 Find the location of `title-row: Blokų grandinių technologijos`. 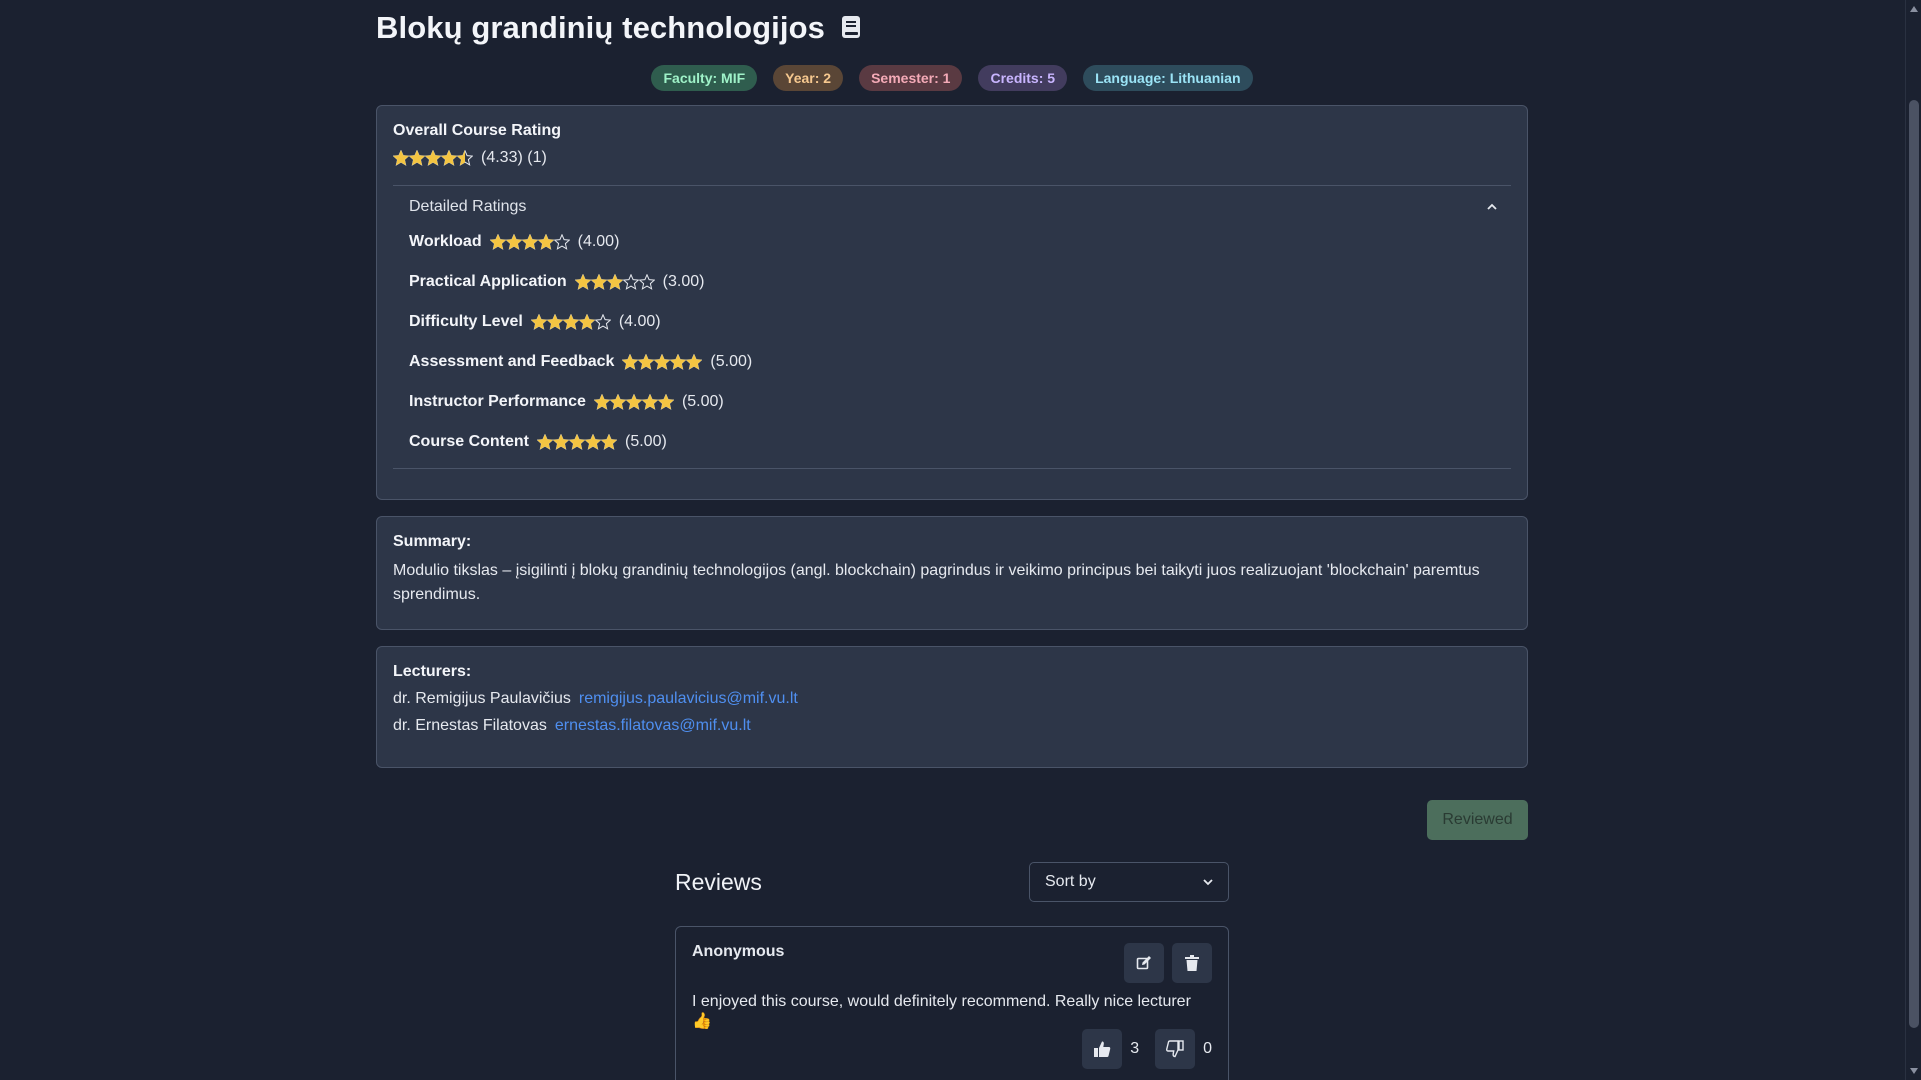

title-row: Blokų grandinių technologijos is located at coordinates (952, 28).